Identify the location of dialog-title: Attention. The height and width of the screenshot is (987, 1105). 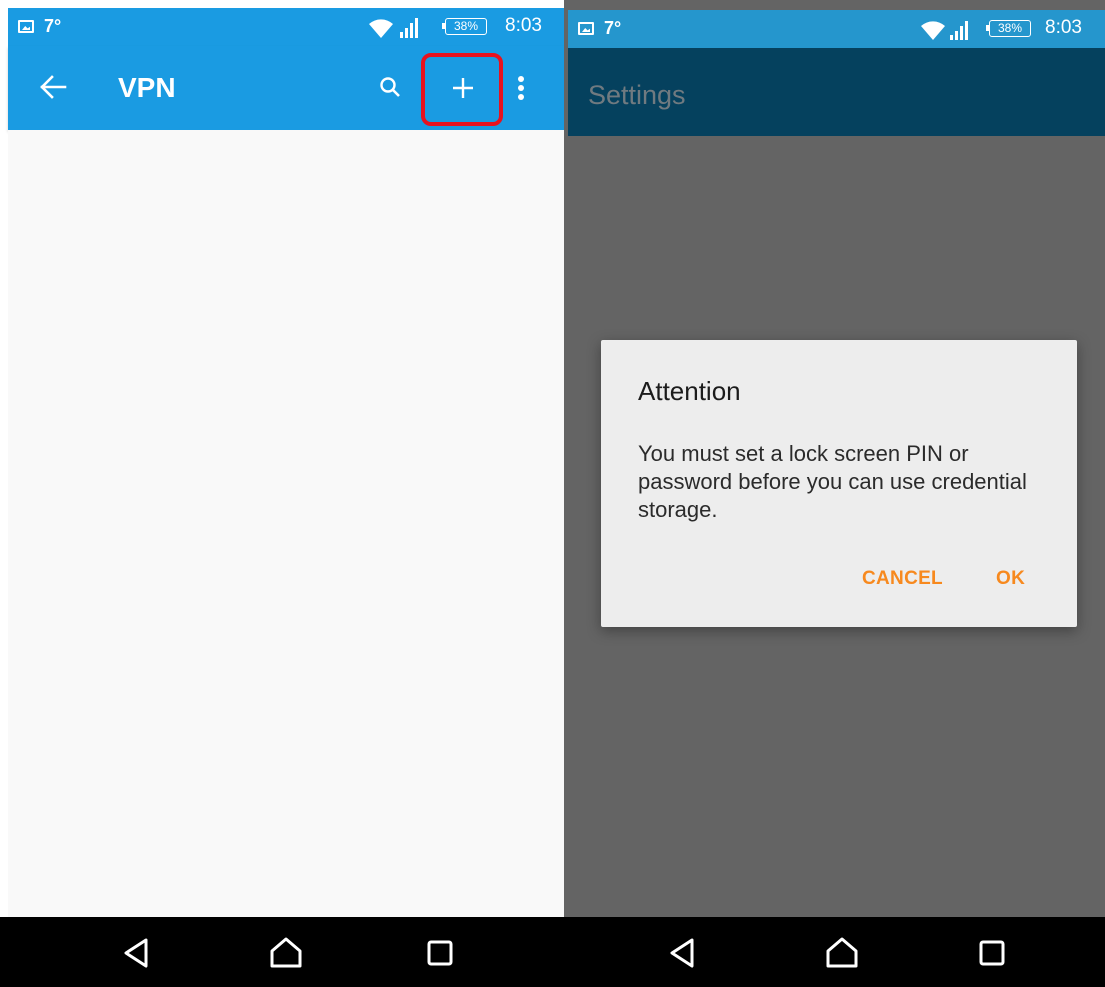
(689, 391).